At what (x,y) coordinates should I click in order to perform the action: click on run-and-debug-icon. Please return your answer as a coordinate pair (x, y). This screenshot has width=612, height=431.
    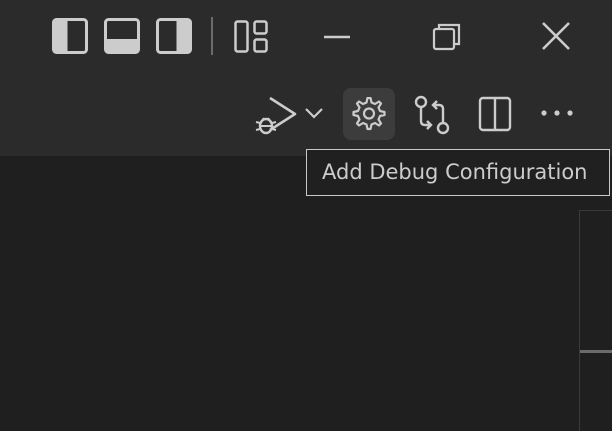
    Looking at the image, I should click on (276, 116).